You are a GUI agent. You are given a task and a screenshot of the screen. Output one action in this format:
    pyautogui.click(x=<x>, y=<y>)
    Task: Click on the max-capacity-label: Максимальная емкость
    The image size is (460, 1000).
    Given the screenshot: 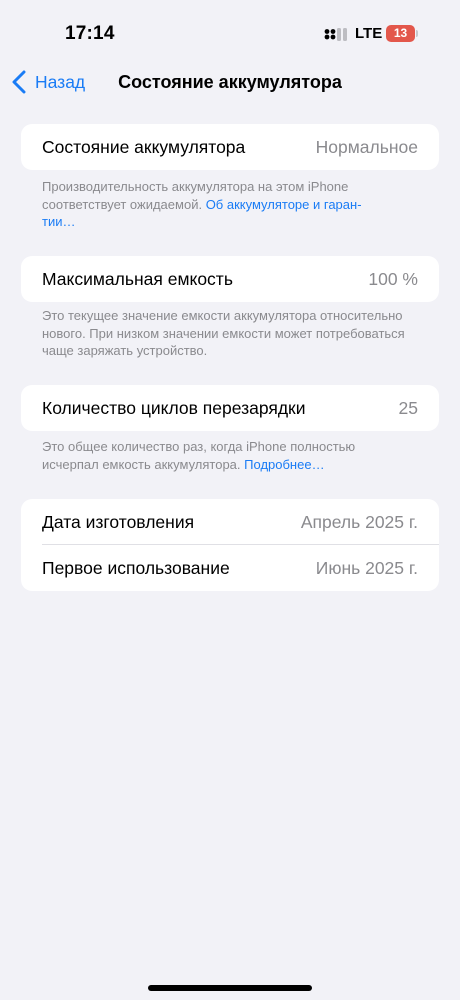 What is the action you would take?
    pyautogui.click(x=137, y=278)
    